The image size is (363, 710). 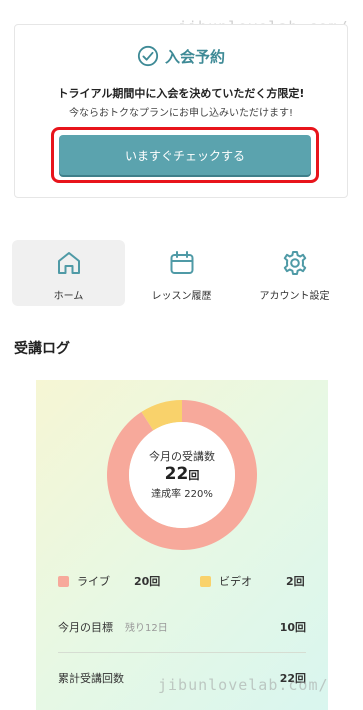 What do you see at coordinates (91, 678) in the screenshot?
I see `total-label: 累計受講回数` at bounding box center [91, 678].